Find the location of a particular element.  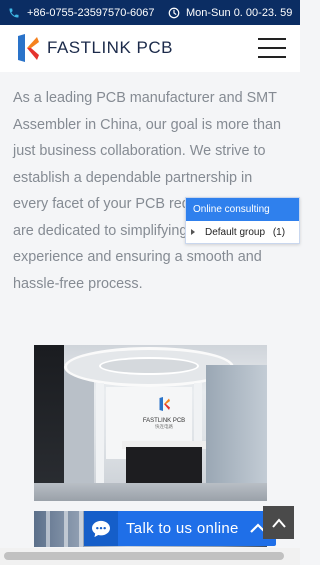

back-to-top-button is located at coordinates (278, 522).